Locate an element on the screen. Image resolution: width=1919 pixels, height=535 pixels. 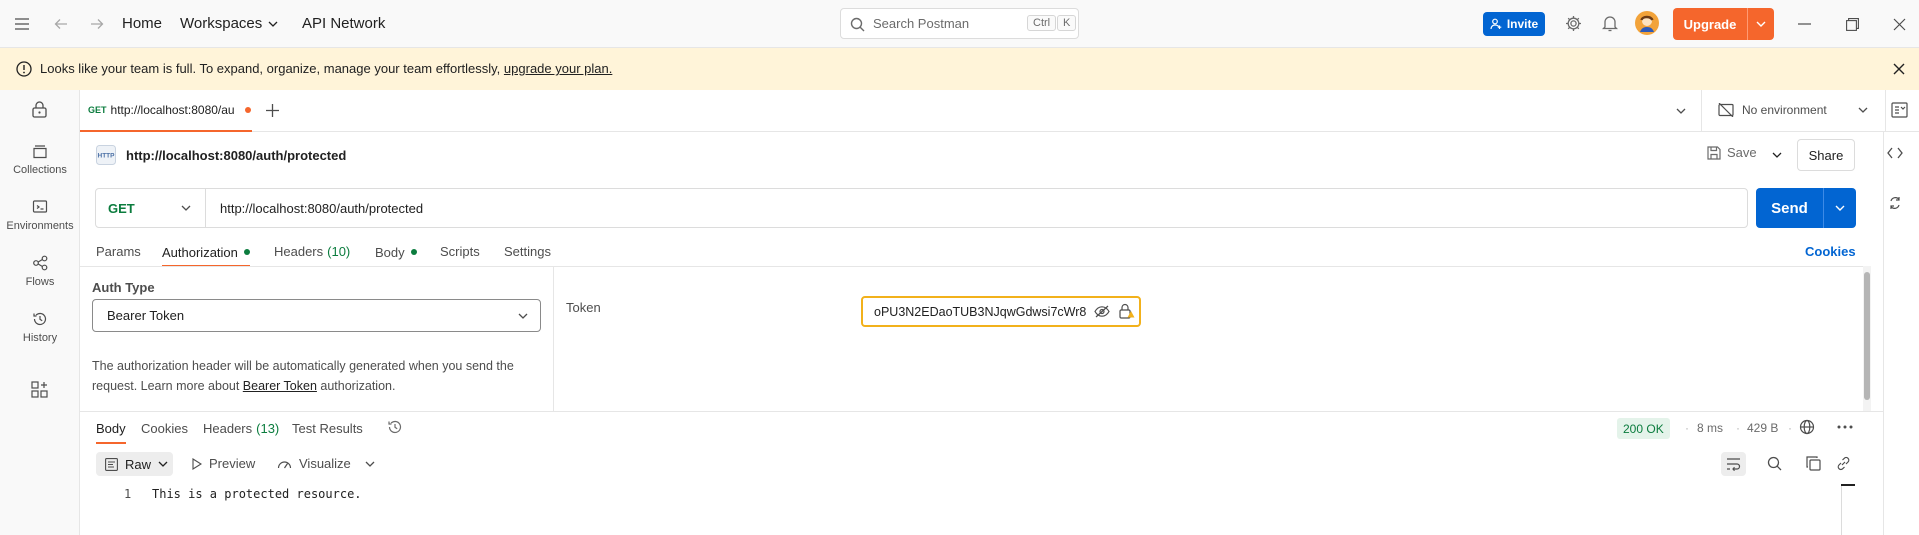
view-visualize-button: Visualize is located at coordinates (314, 463).